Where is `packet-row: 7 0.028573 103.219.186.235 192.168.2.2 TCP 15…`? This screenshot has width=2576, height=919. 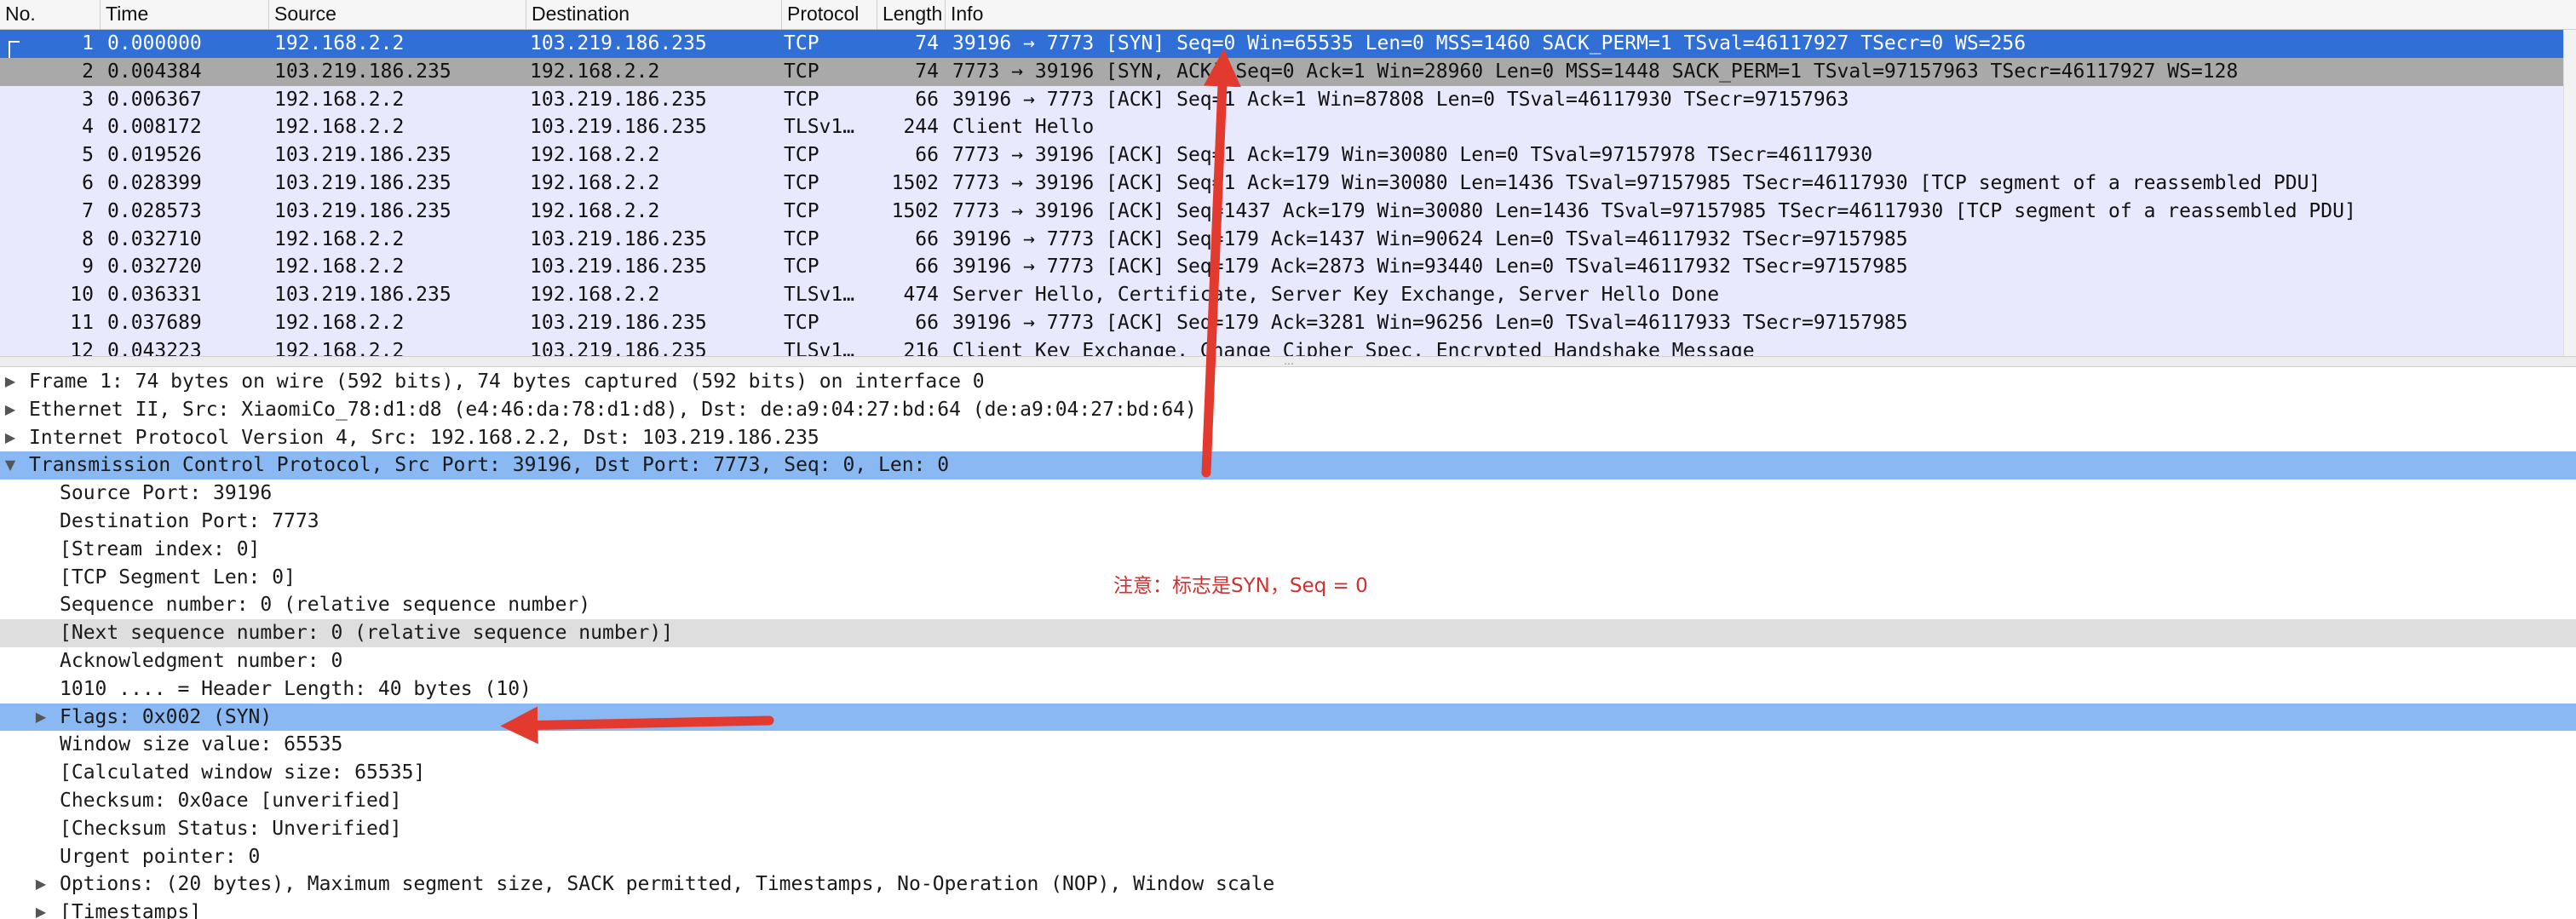
packet-row: 7 0.028573 103.219.186.235 192.168.2.2 TCP 15… is located at coordinates (1282, 211).